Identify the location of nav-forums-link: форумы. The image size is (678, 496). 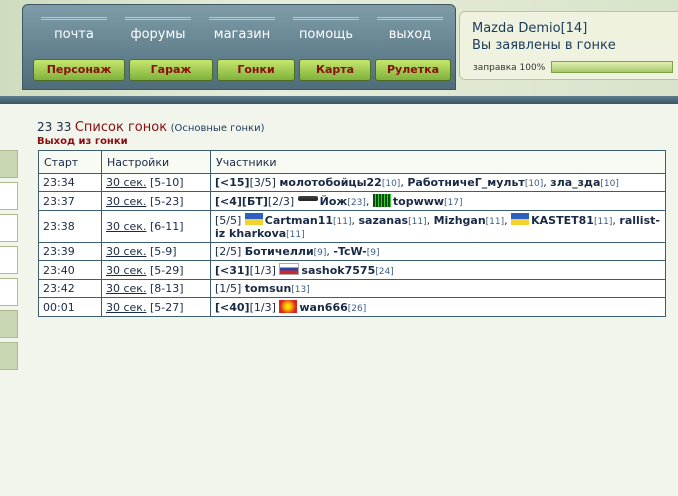
(158, 33).